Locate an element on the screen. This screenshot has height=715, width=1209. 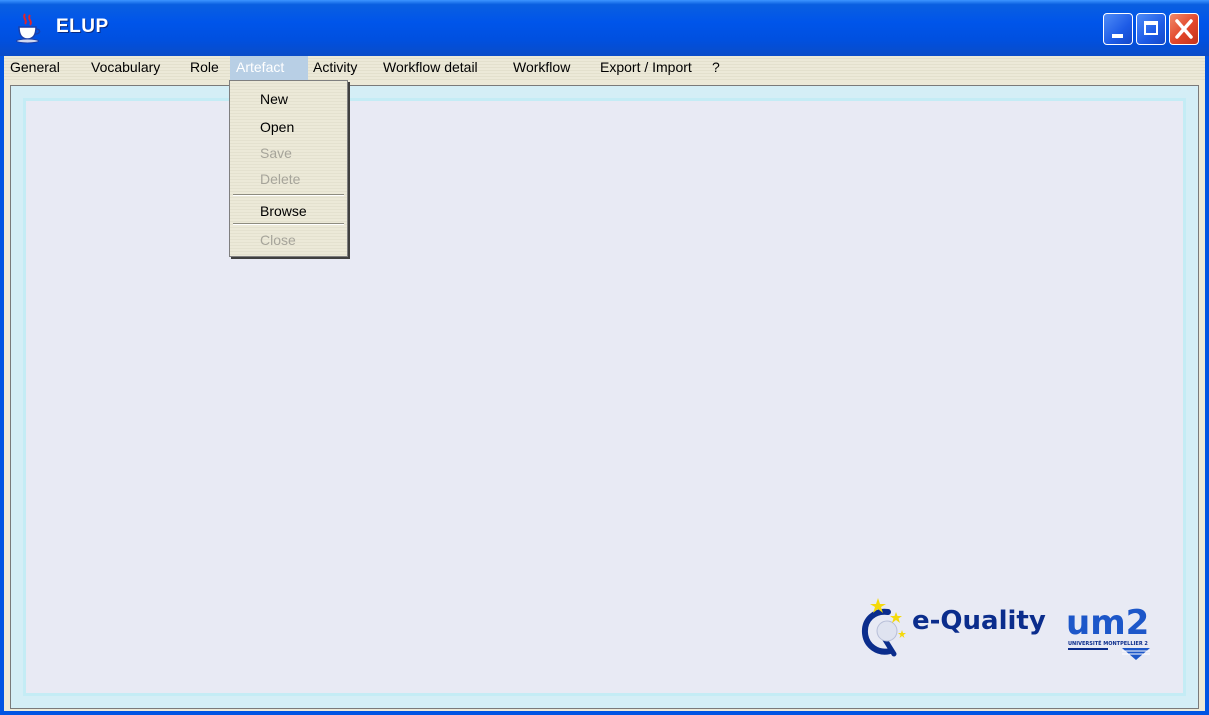
um2-subtitle: UNIVERSITÉ MONTPELLIER 2 is located at coordinates (1108, 643).